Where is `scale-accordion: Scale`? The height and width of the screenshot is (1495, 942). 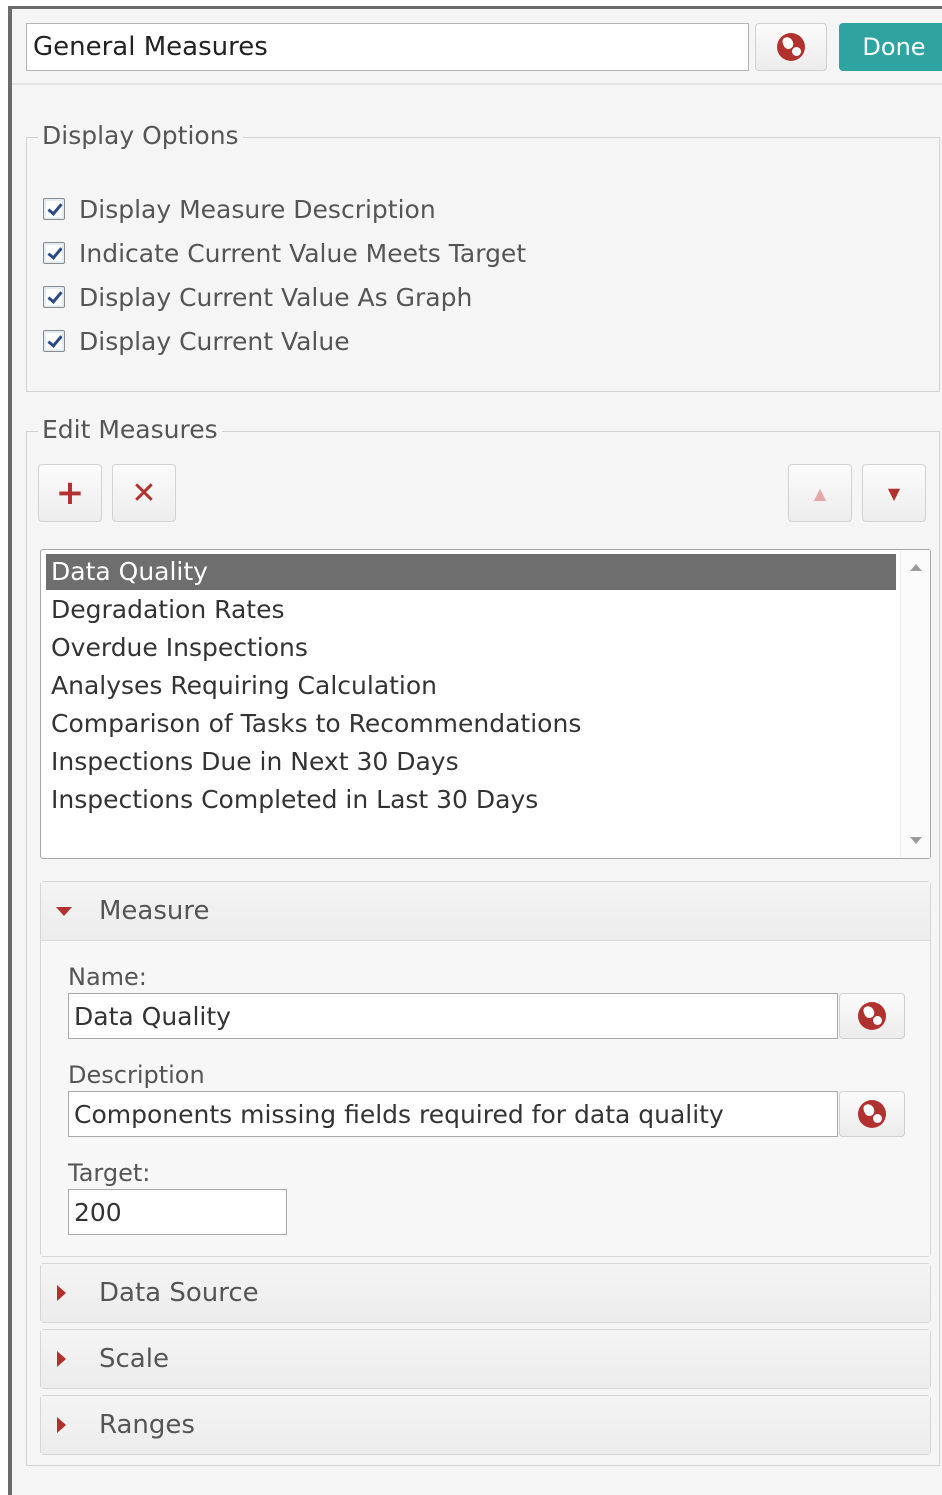
scale-accordion: Scale is located at coordinates (485, 1359).